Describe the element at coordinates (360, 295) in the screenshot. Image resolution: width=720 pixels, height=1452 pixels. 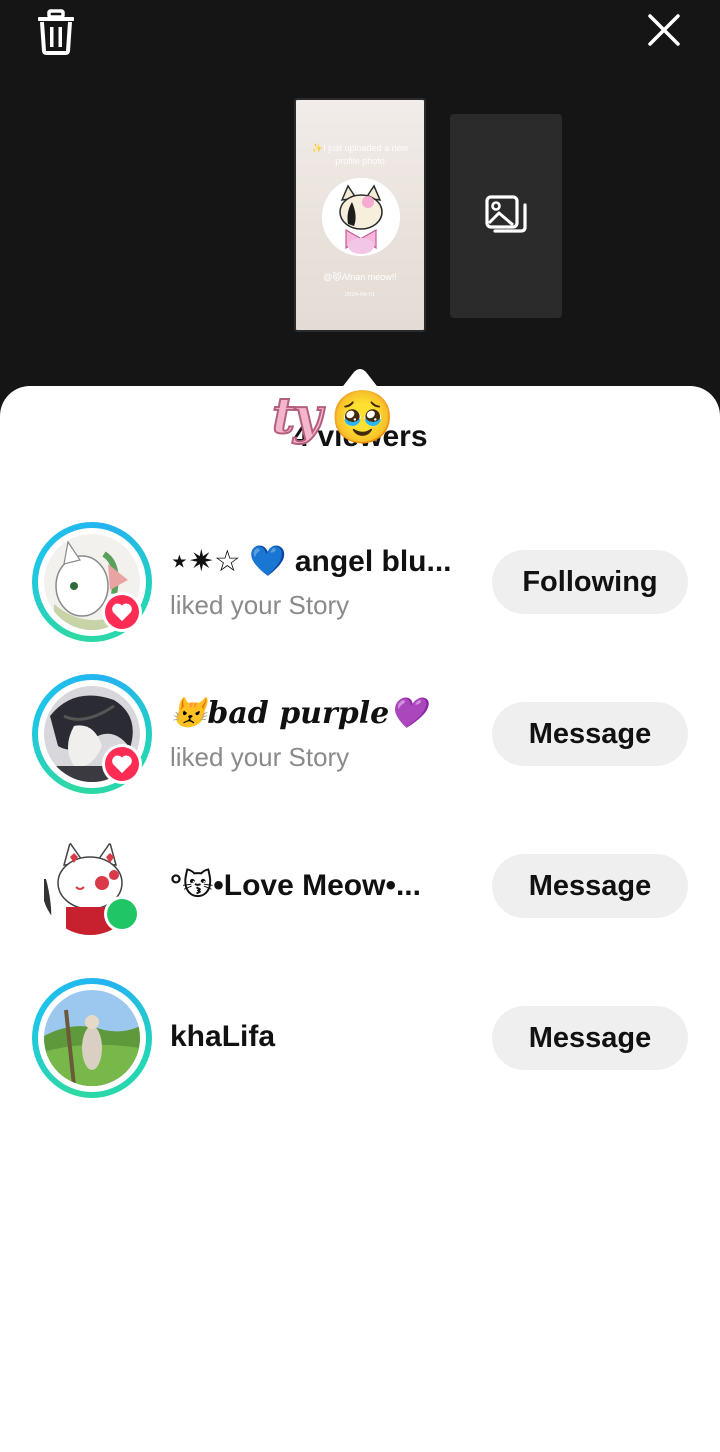
I see `story-date: 2024-06-01` at that location.